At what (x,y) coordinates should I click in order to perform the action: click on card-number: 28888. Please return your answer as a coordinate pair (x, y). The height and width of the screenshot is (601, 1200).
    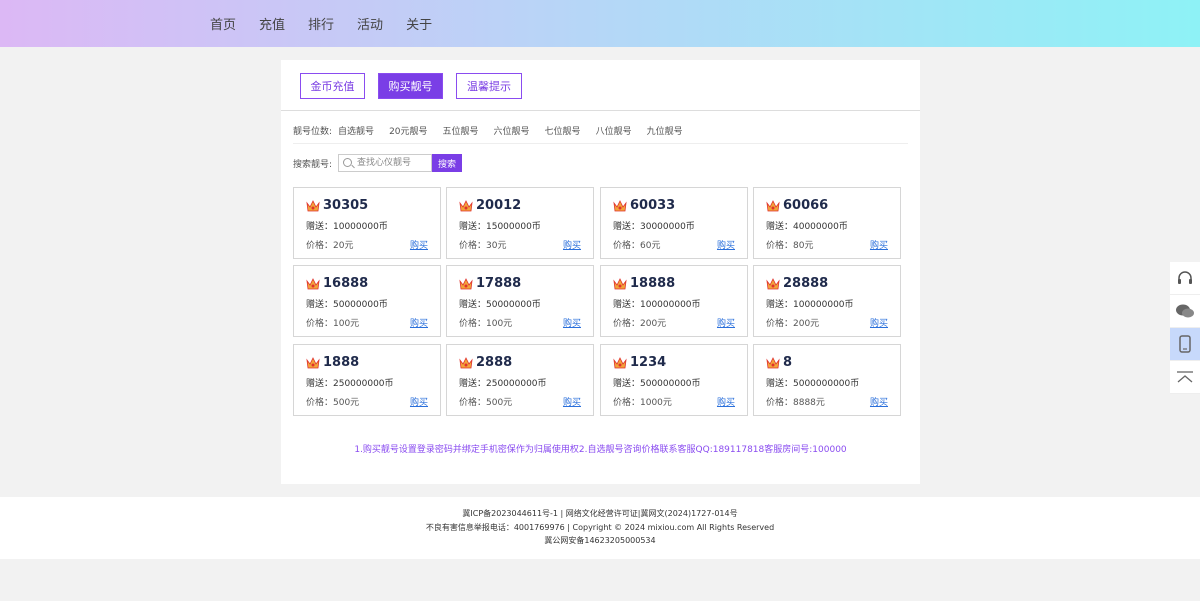
    Looking at the image, I should click on (806, 283).